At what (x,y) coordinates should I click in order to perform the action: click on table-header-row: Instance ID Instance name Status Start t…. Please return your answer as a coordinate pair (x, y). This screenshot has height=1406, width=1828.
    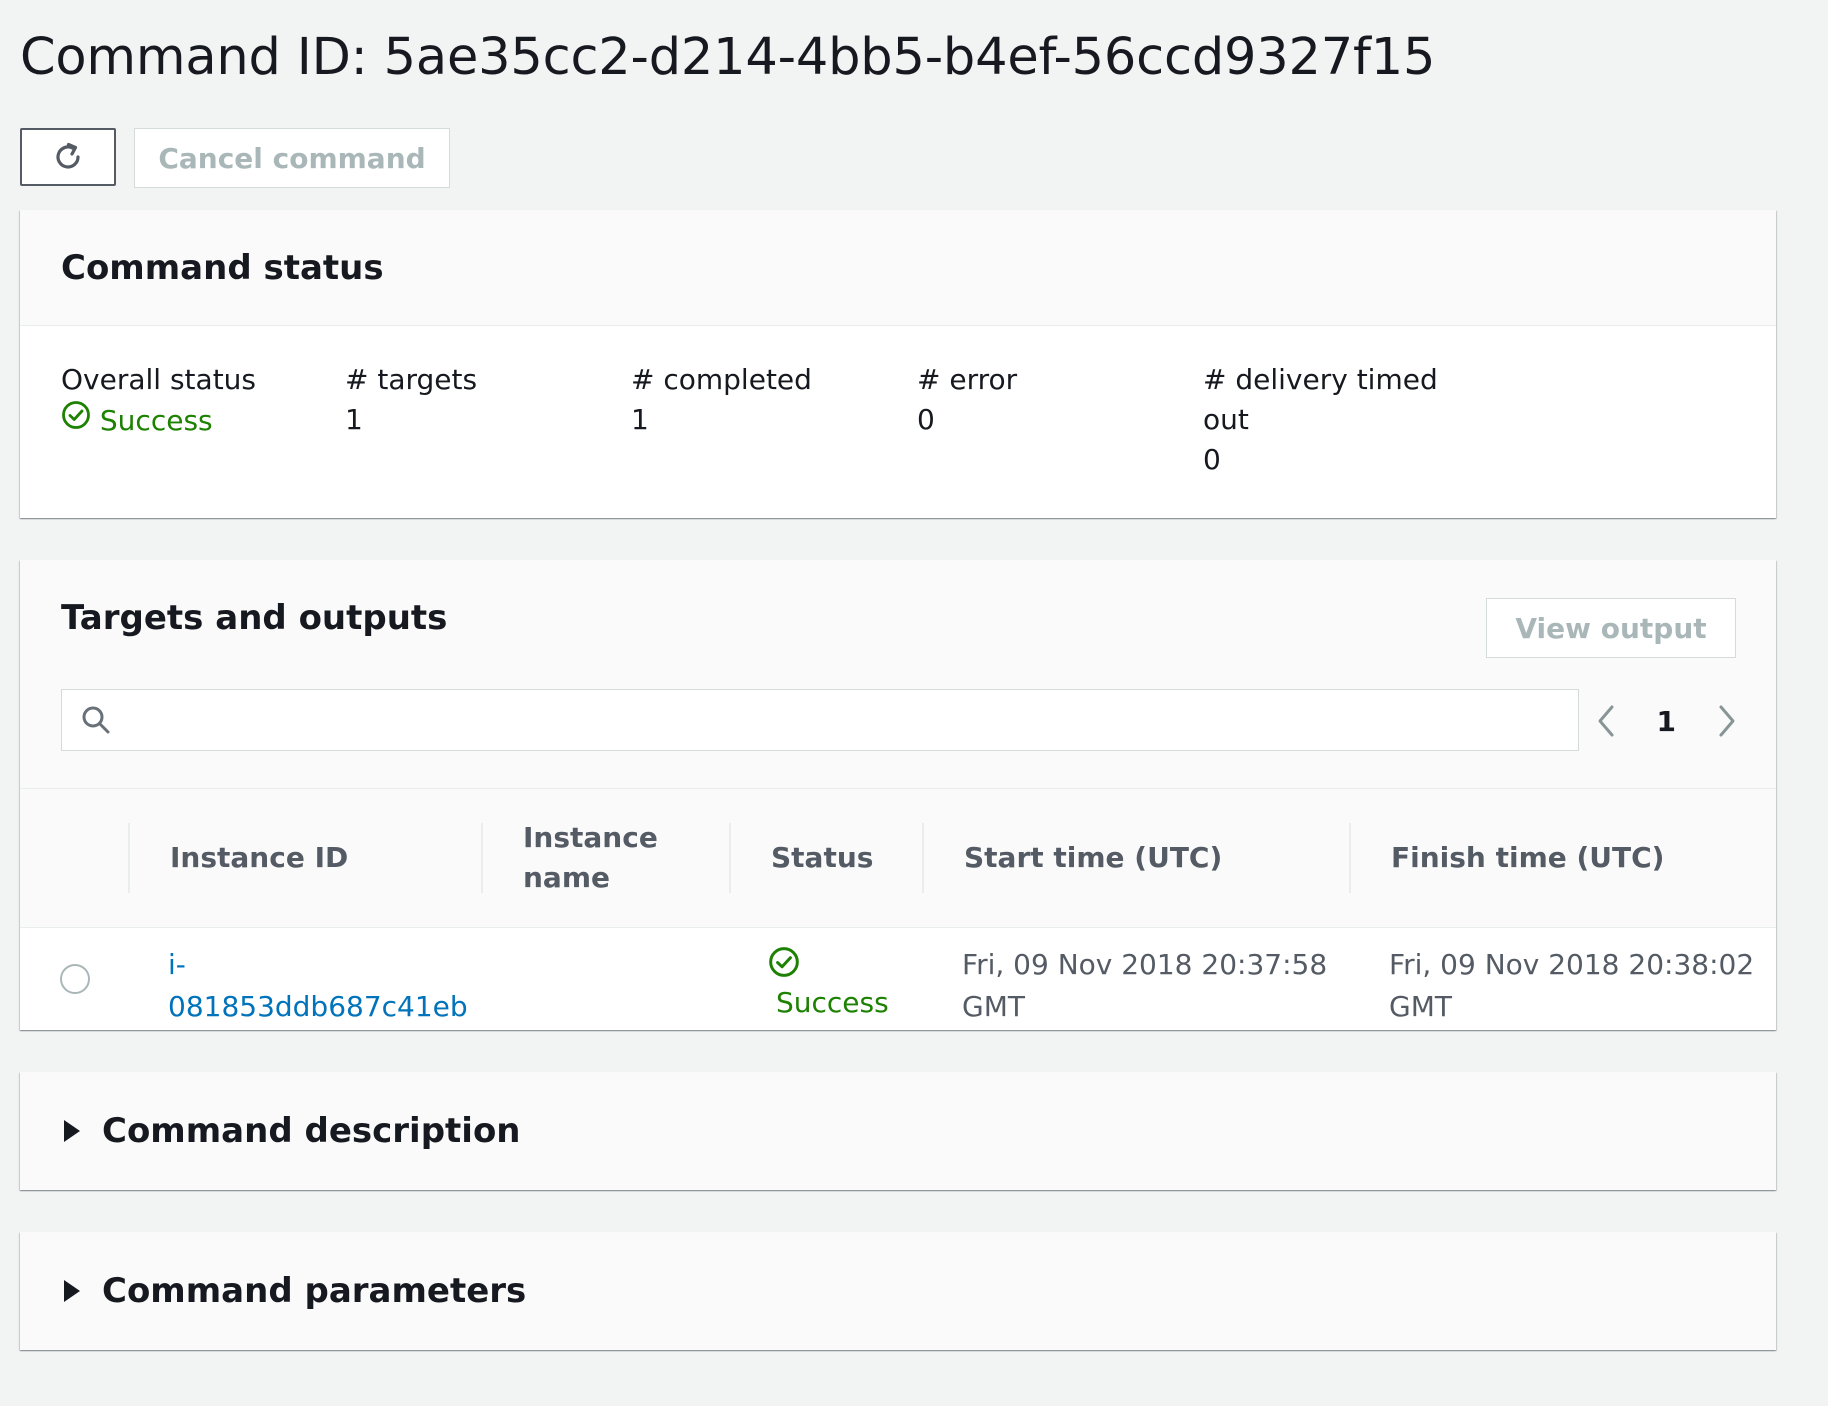
    Looking at the image, I should click on (898, 858).